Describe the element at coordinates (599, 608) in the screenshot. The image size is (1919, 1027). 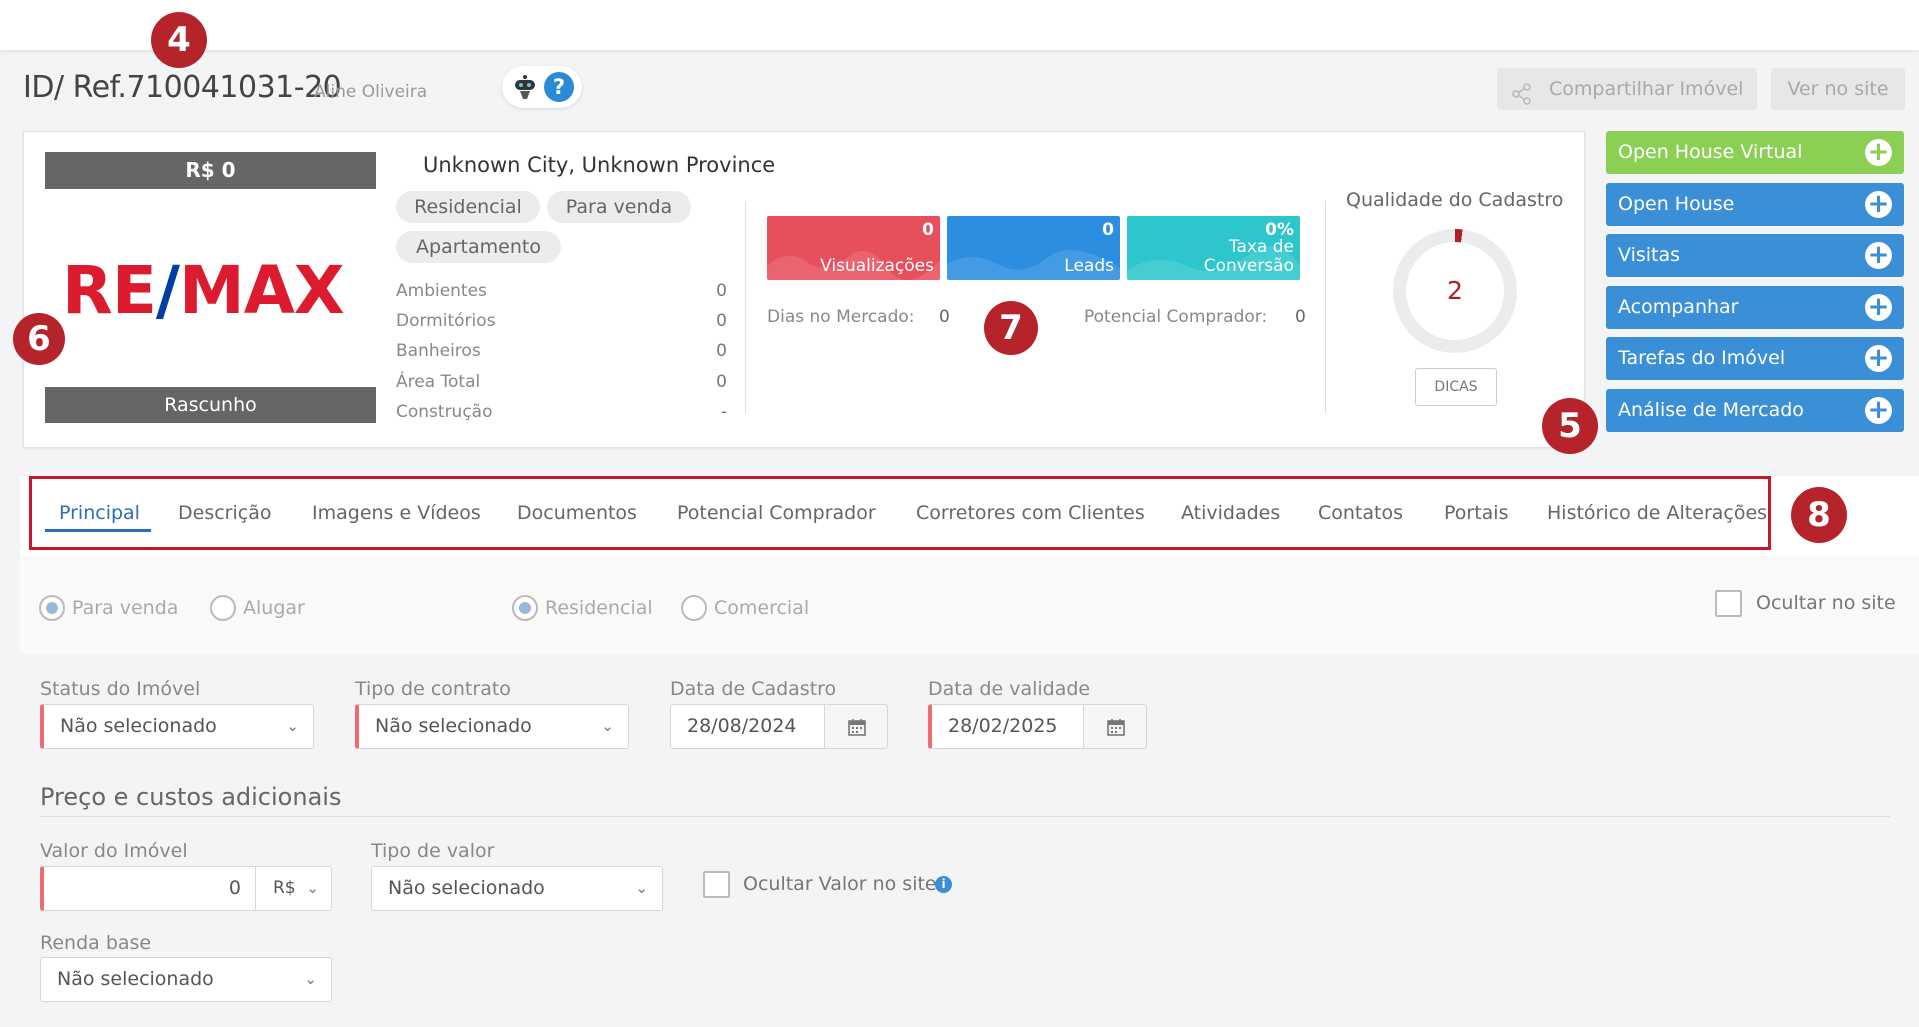
I see `radio-residencial-label: Residencial` at that location.